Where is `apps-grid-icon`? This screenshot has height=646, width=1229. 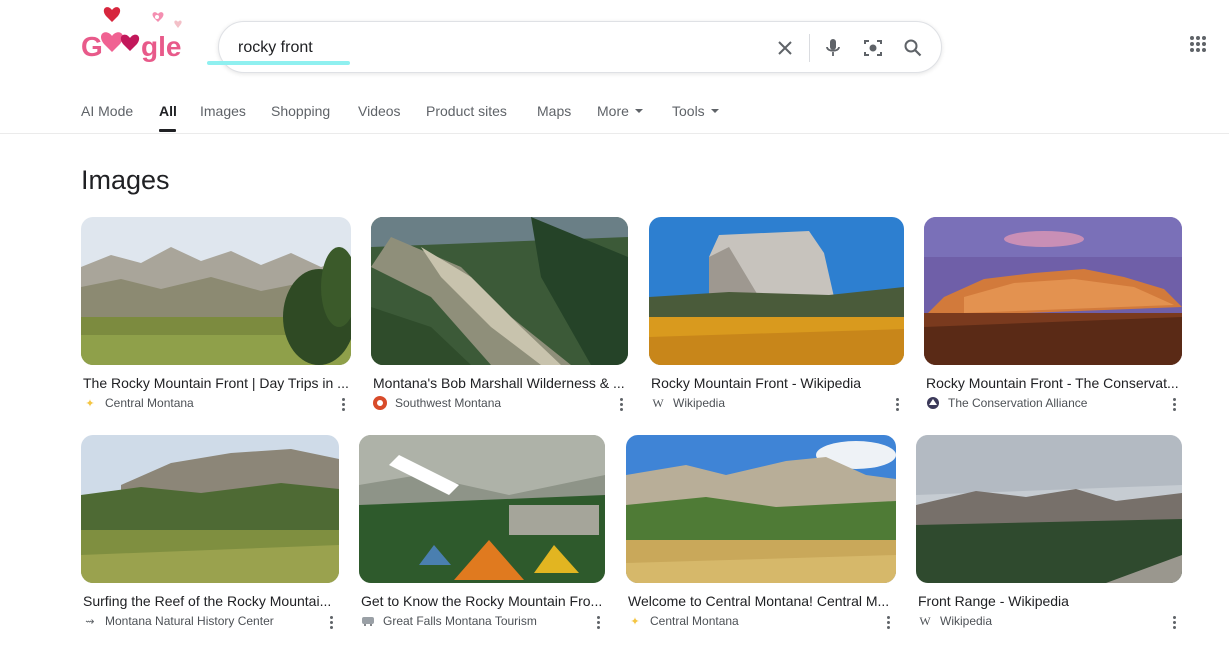
apps-grid-icon is located at coordinates (1202, 48).